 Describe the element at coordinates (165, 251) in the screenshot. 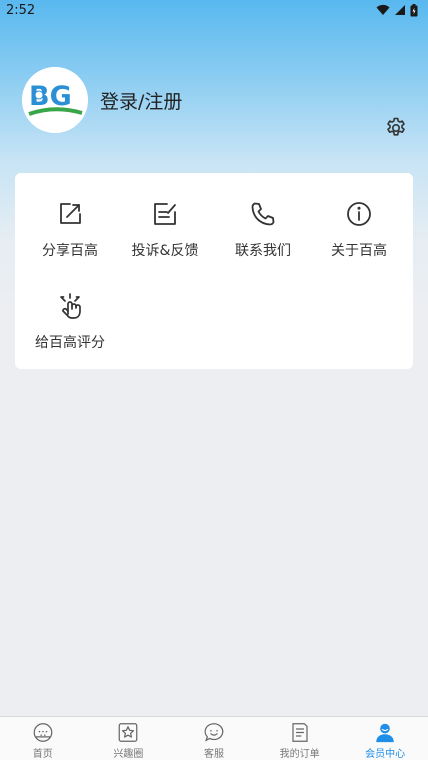

I see `menu-item-label: 投诉&反馈` at that location.